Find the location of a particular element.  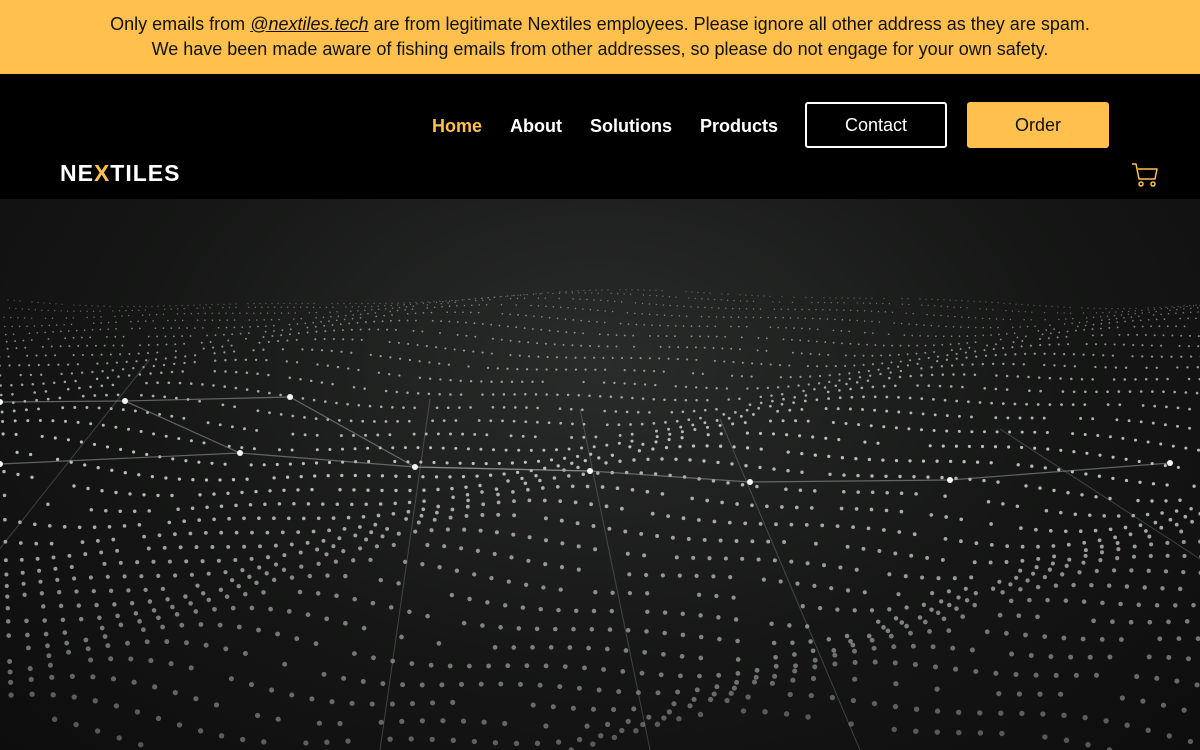

notice-email-link: @nextiles.tech is located at coordinates (309, 24).